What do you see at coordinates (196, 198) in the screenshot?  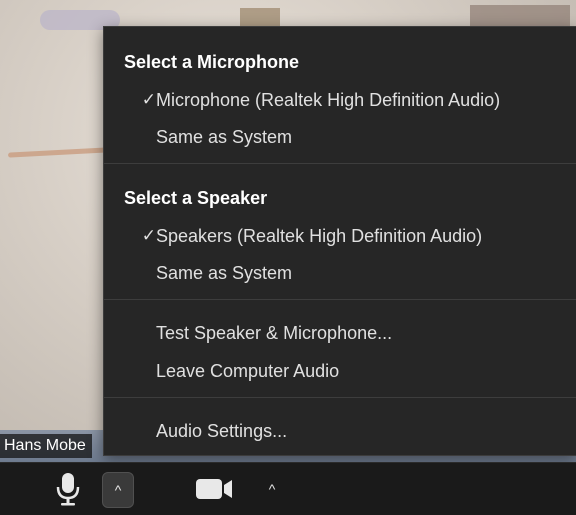 I see `speaker-section-title: Select a Speaker` at bounding box center [196, 198].